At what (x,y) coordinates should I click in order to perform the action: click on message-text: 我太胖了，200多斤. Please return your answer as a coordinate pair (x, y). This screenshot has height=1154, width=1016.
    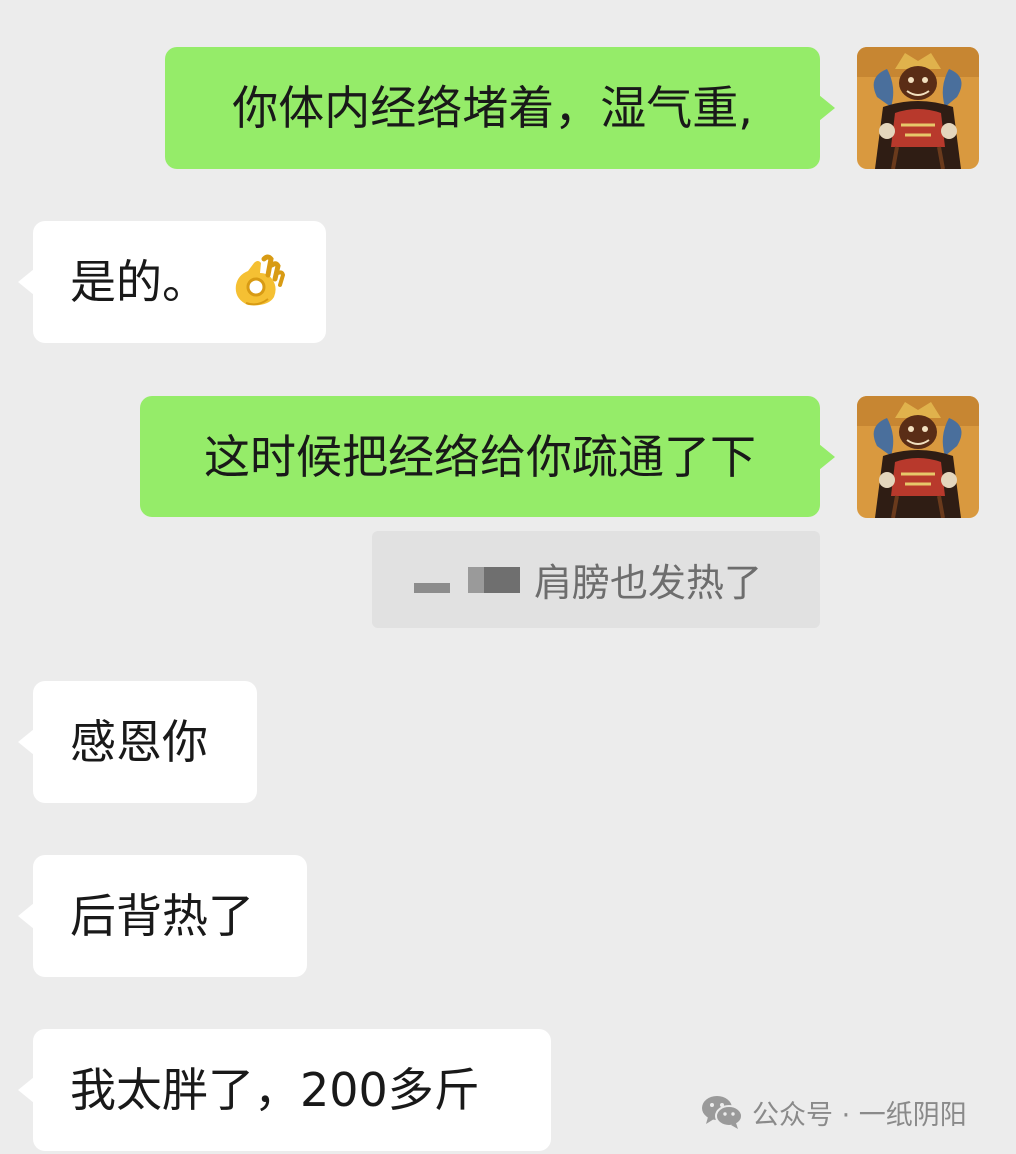
    Looking at the image, I should click on (275, 1090).